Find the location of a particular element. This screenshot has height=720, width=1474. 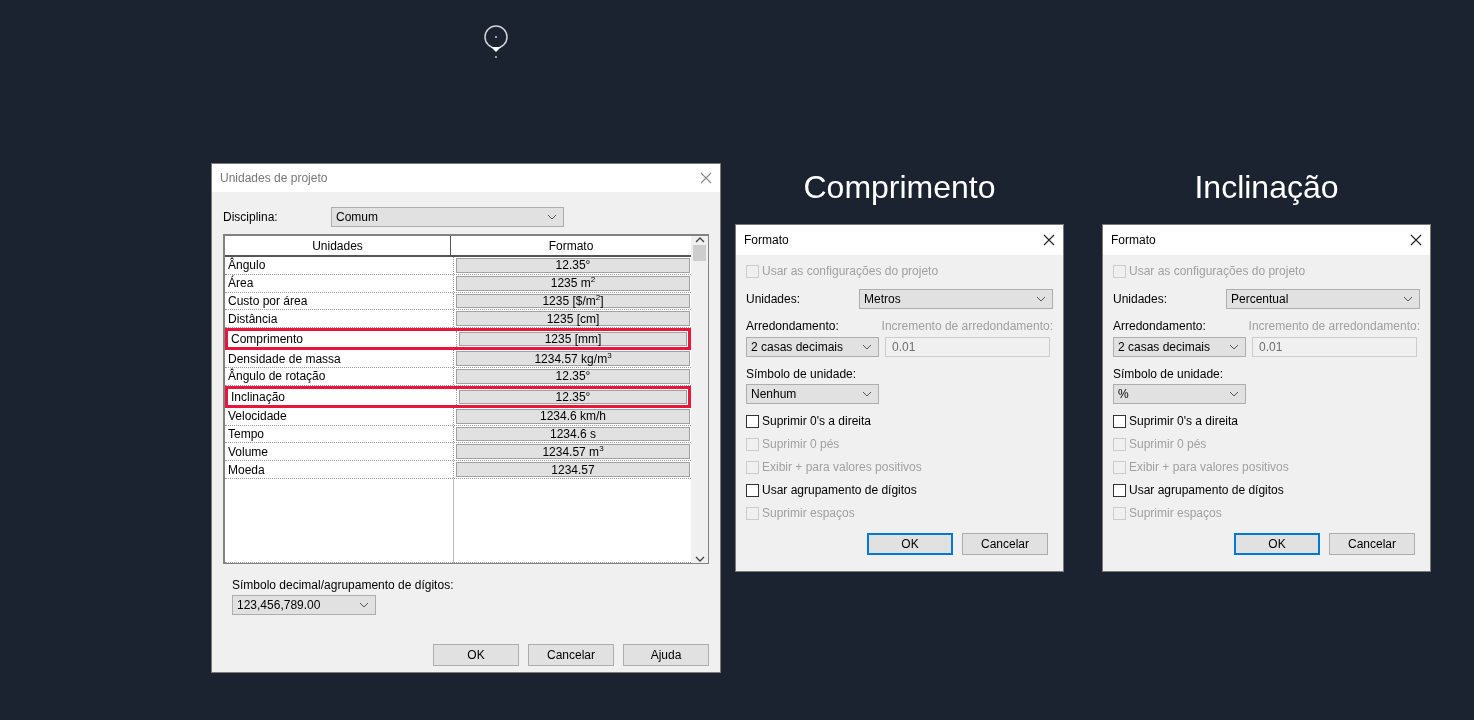

format-button: 1234.57 m$^{3}$ is located at coordinates (573, 452).